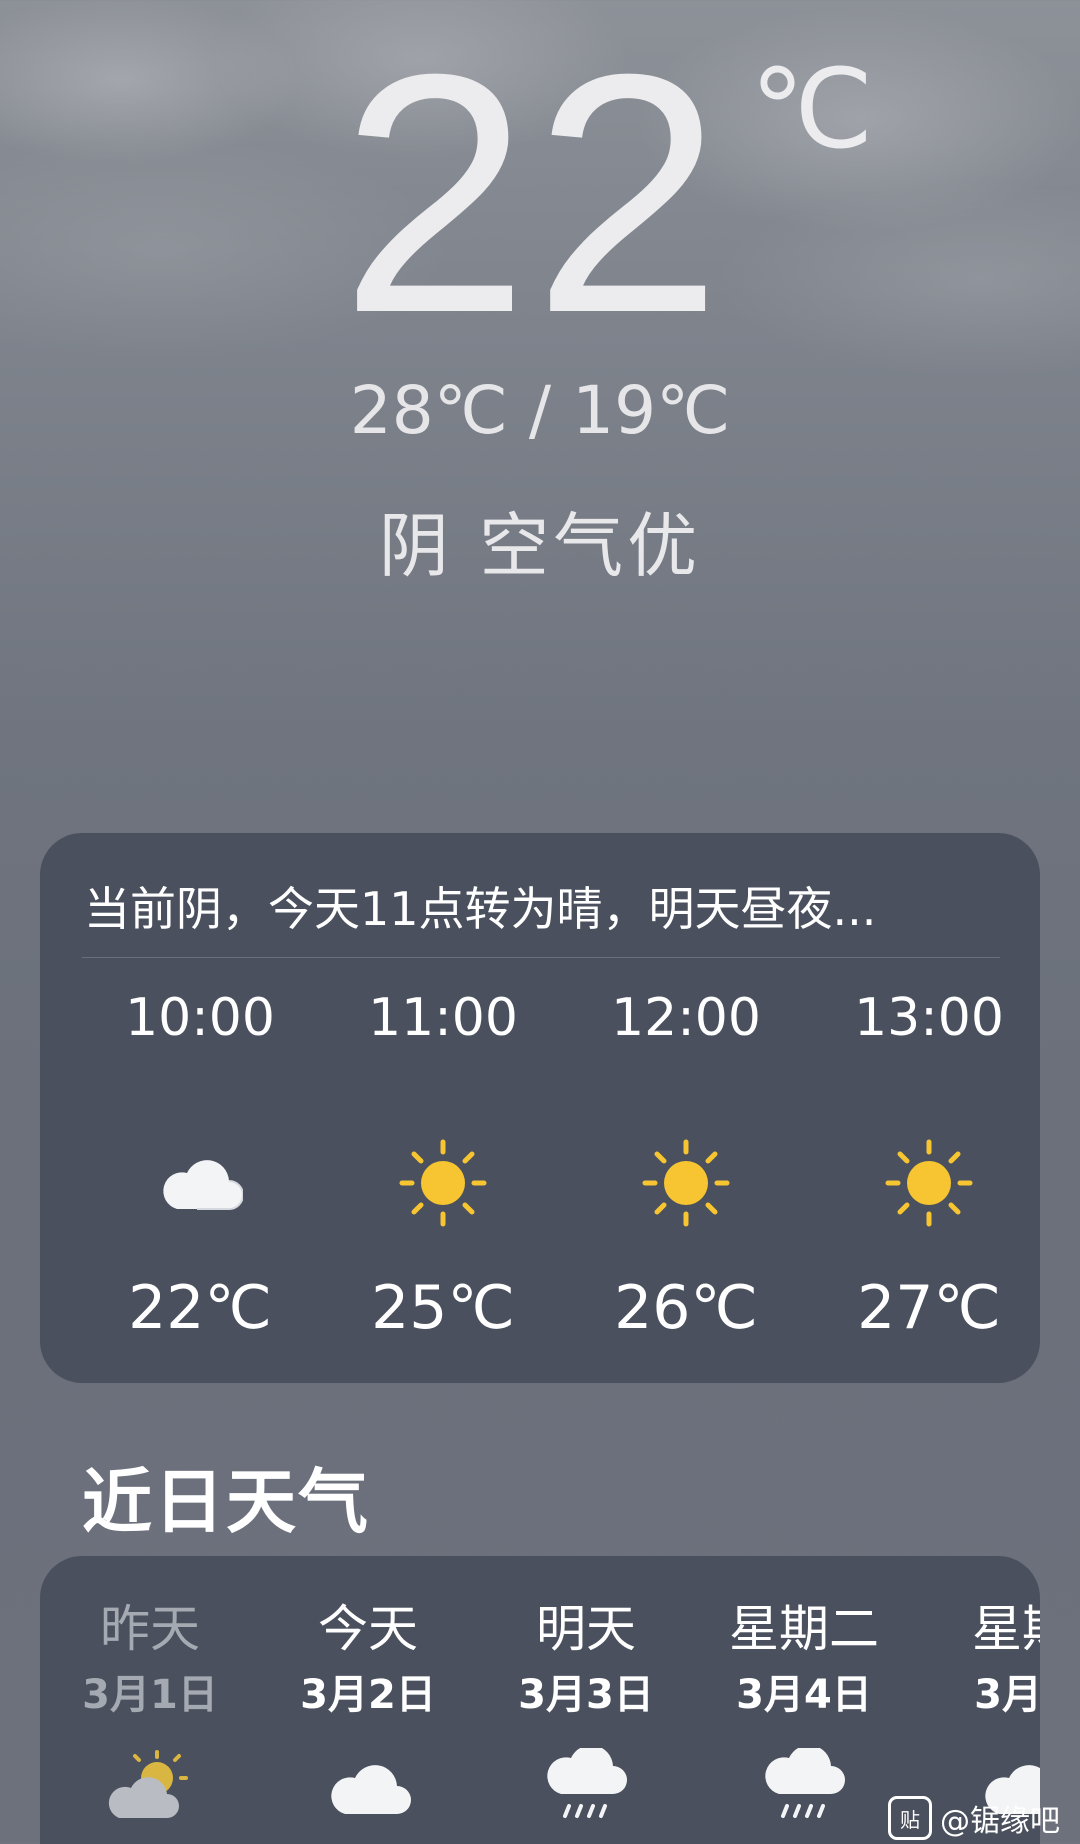 This screenshot has height=1844, width=1080. Describe the element at coordinates (586, 1695) in the screenshot. I see `day-date: 3月3日` at that location.